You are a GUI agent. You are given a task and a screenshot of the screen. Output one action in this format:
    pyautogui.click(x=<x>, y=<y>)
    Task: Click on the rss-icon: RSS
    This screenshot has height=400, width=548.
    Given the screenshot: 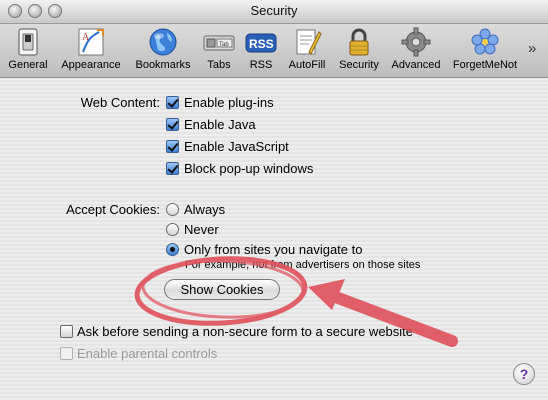 What is the action you would take?
    pyautogui.click(x=261, y=43)
    